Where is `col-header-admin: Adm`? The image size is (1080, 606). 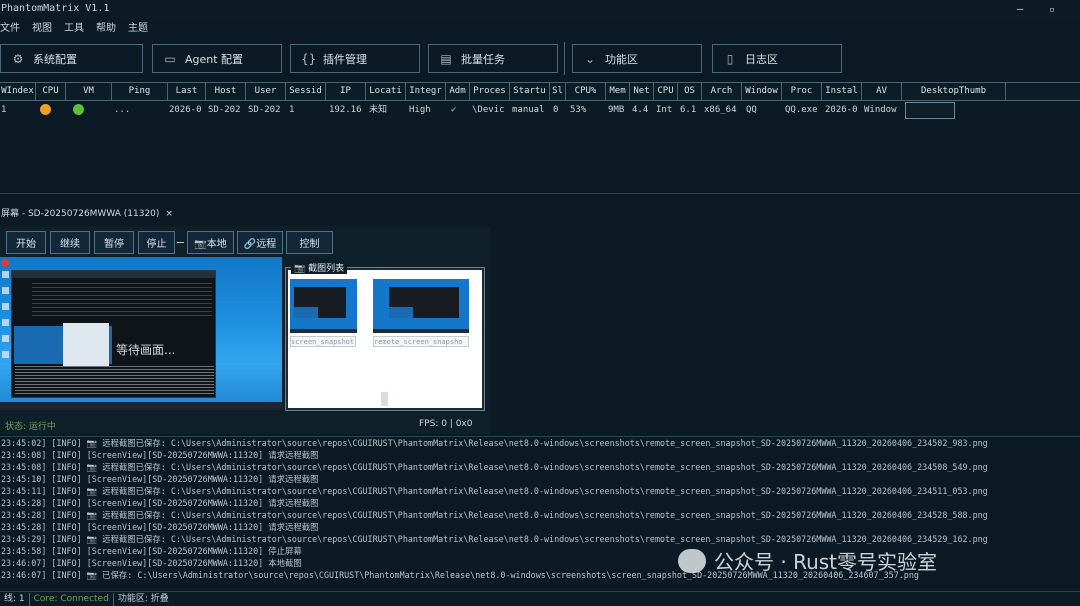
col-header-admin: Adm is located at coordinates (458, 91).